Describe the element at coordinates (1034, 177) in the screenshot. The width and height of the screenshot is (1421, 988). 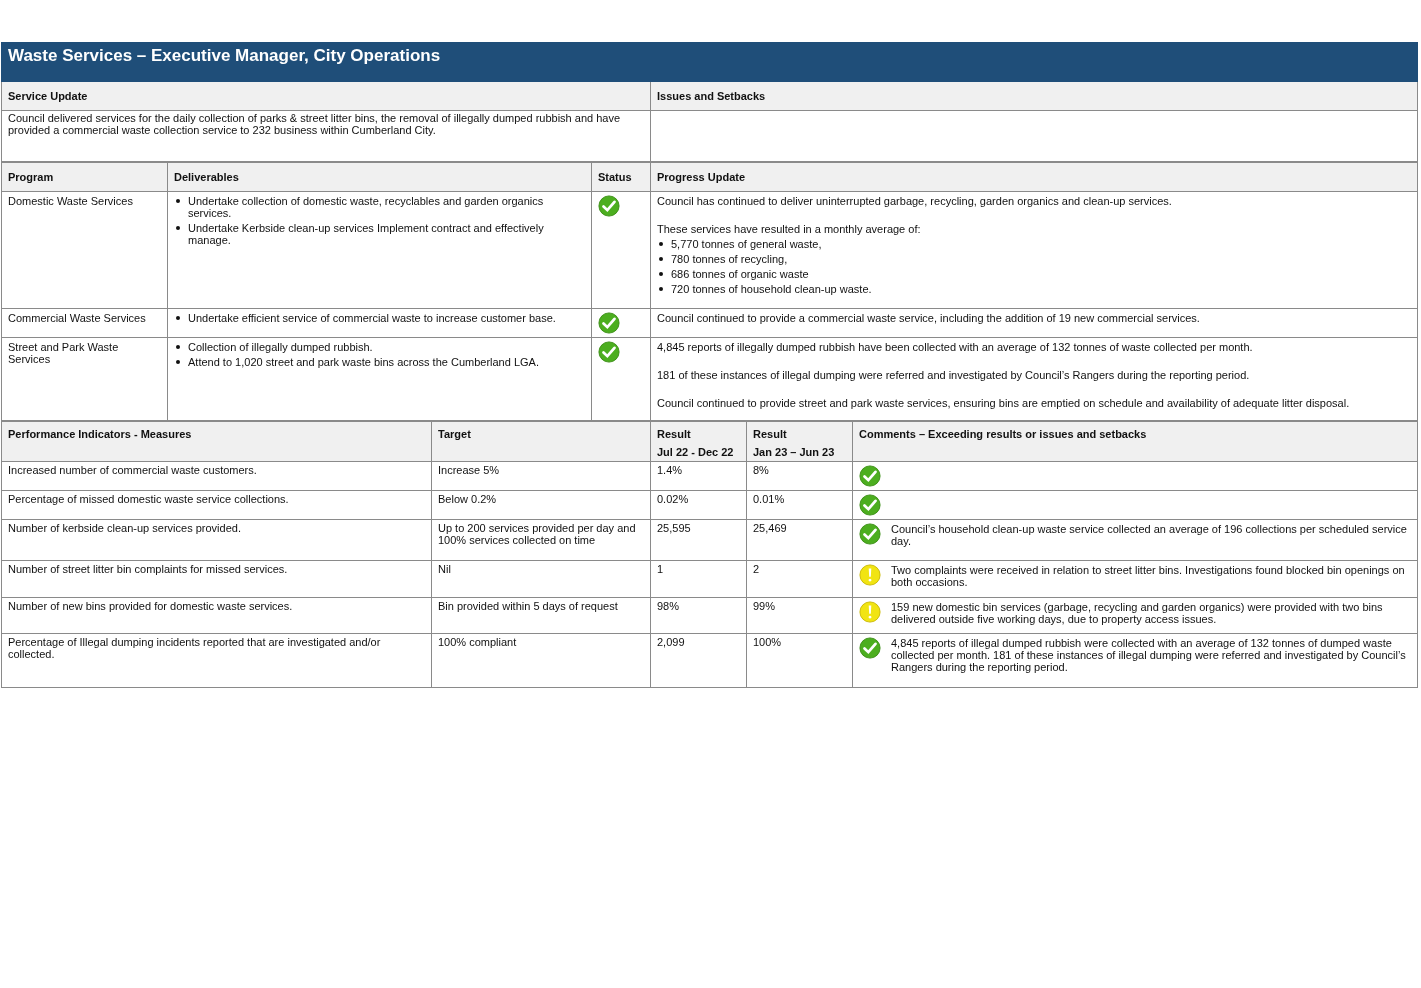
I see `column-header: Progress Update` at that location.